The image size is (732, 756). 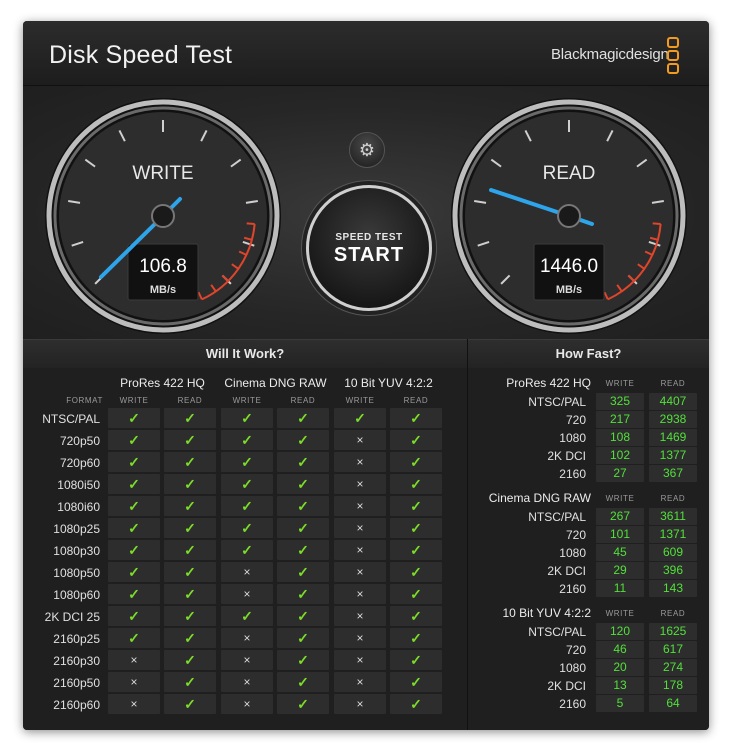 I want to click on write-column-label: WRITE, so click(x=620, y=613).